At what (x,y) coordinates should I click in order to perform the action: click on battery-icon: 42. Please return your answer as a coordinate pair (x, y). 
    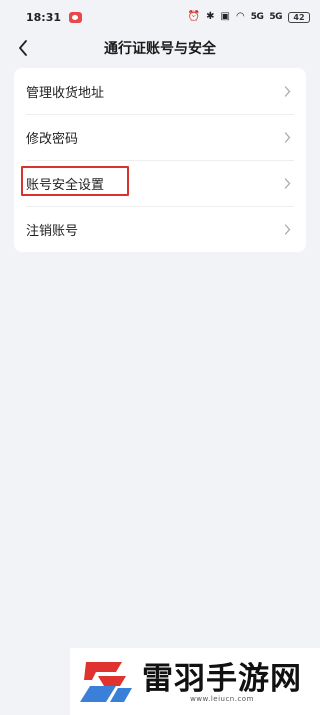
    Looking at the image, I should click on (299, 17).